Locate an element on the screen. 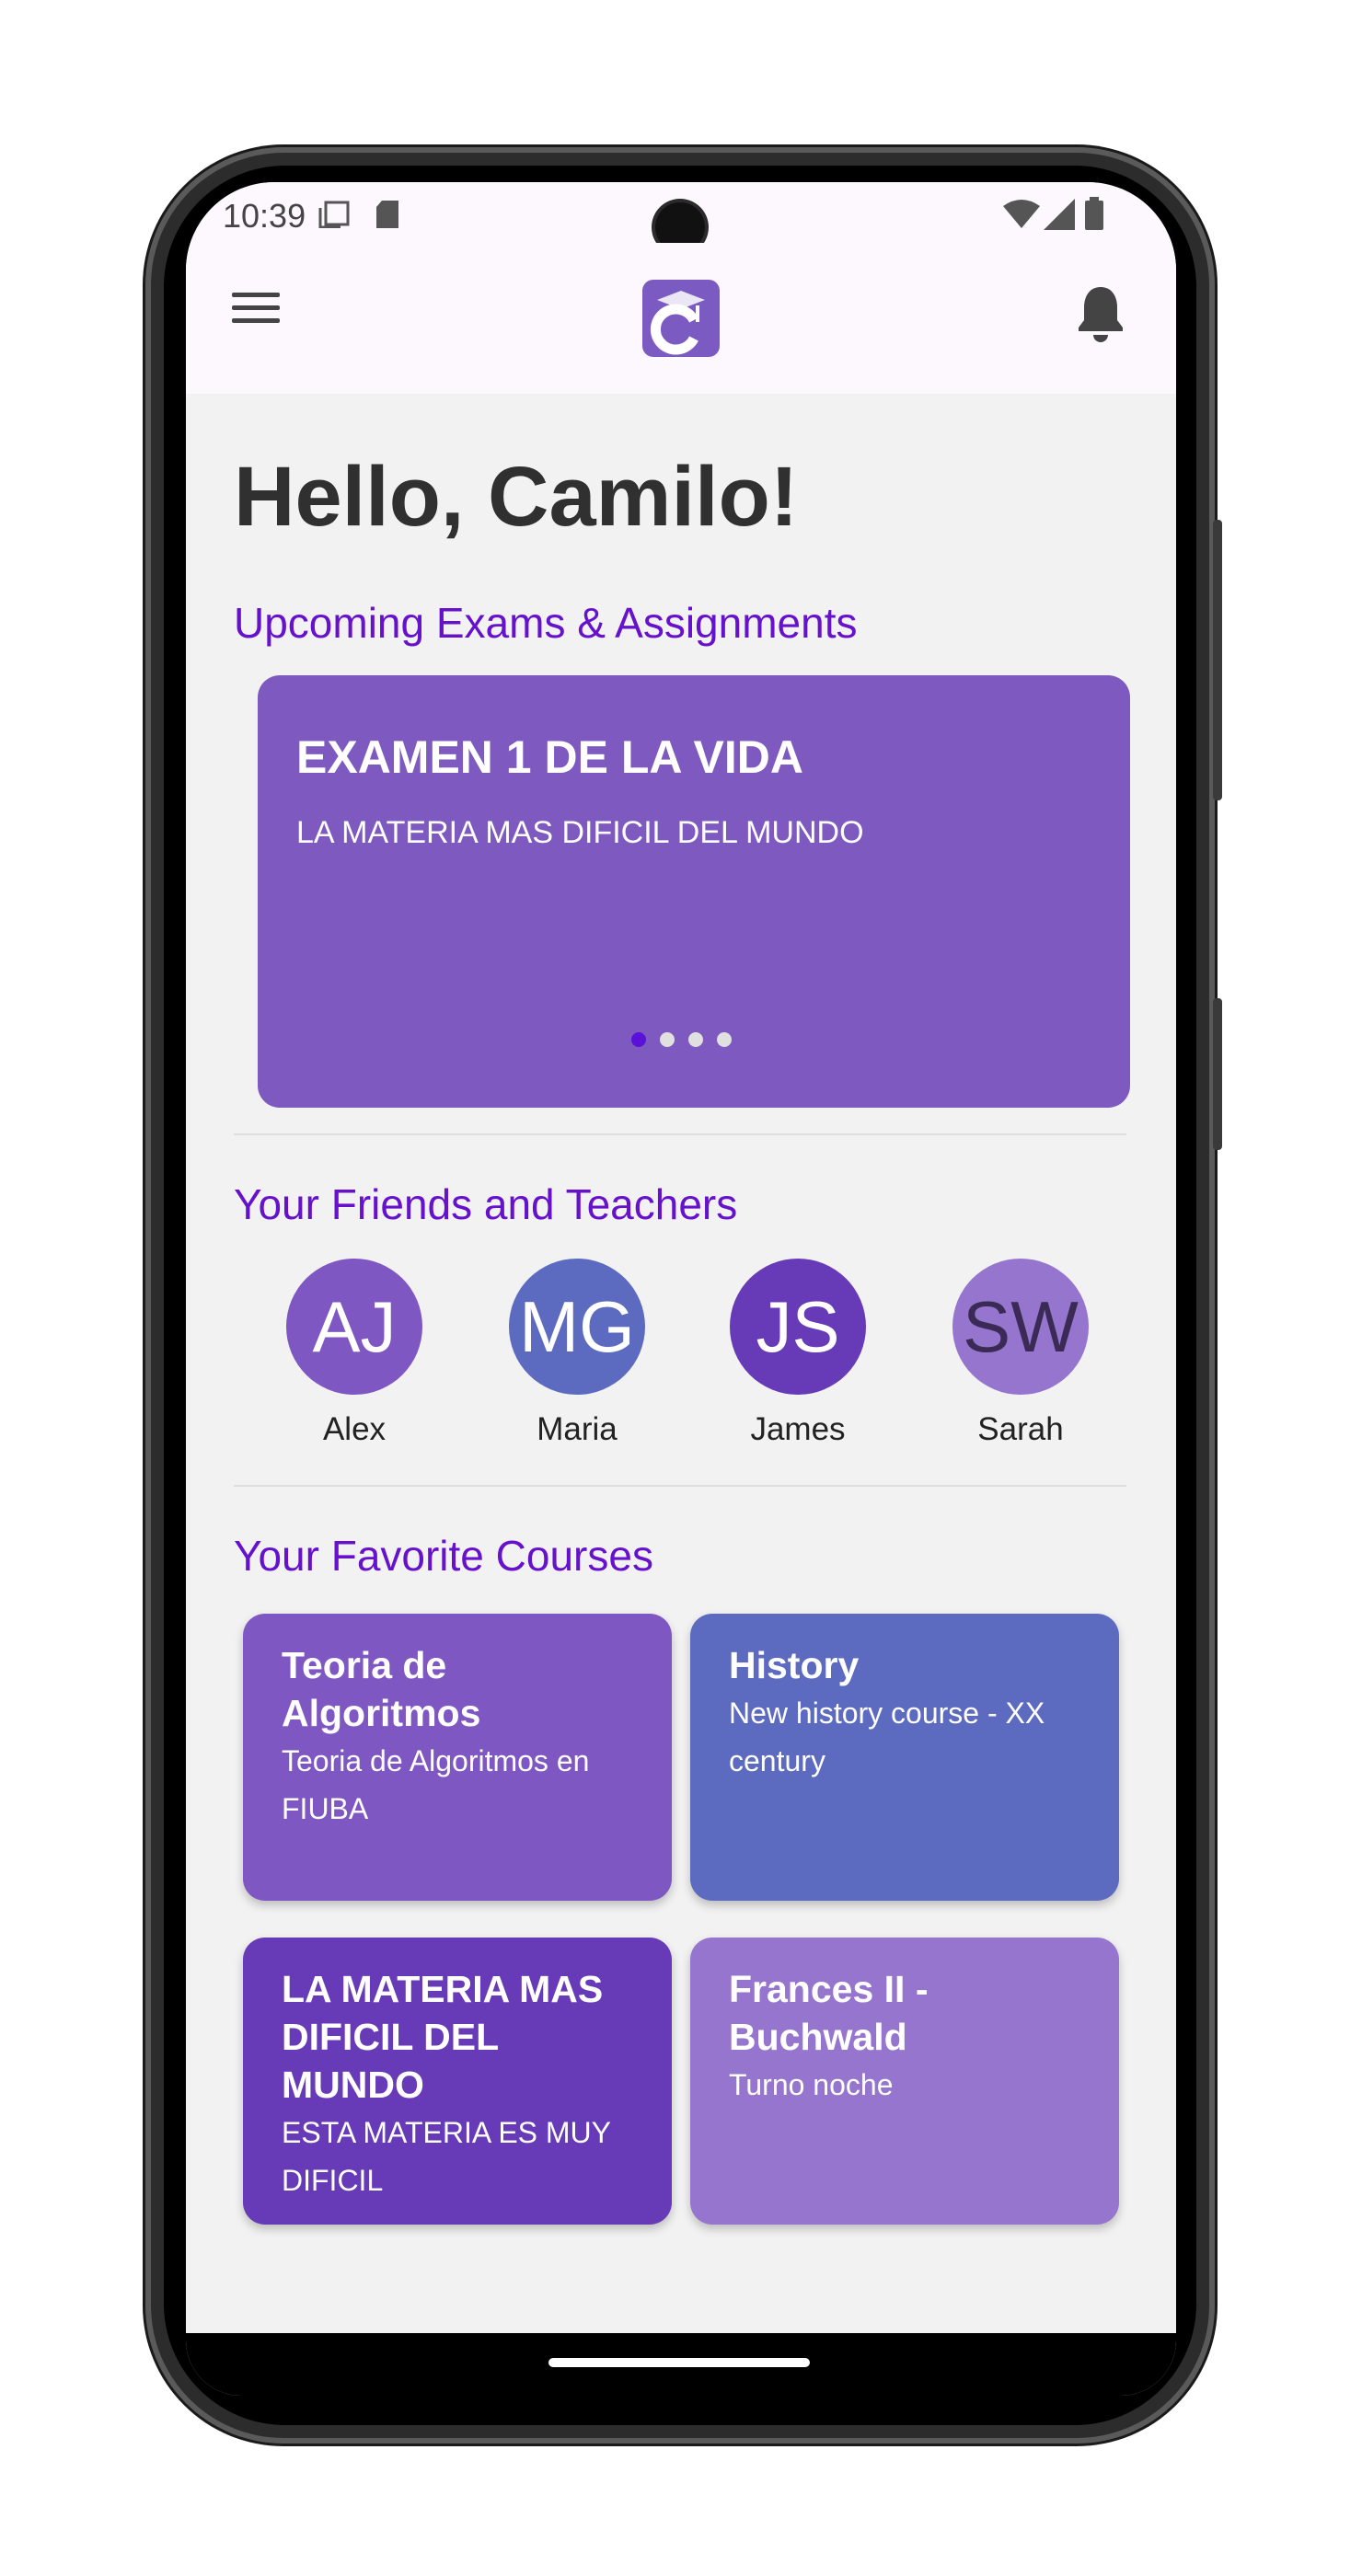 The image size is (1362, 2576). friend-name: Alex is located at coordinates (354, 1429).